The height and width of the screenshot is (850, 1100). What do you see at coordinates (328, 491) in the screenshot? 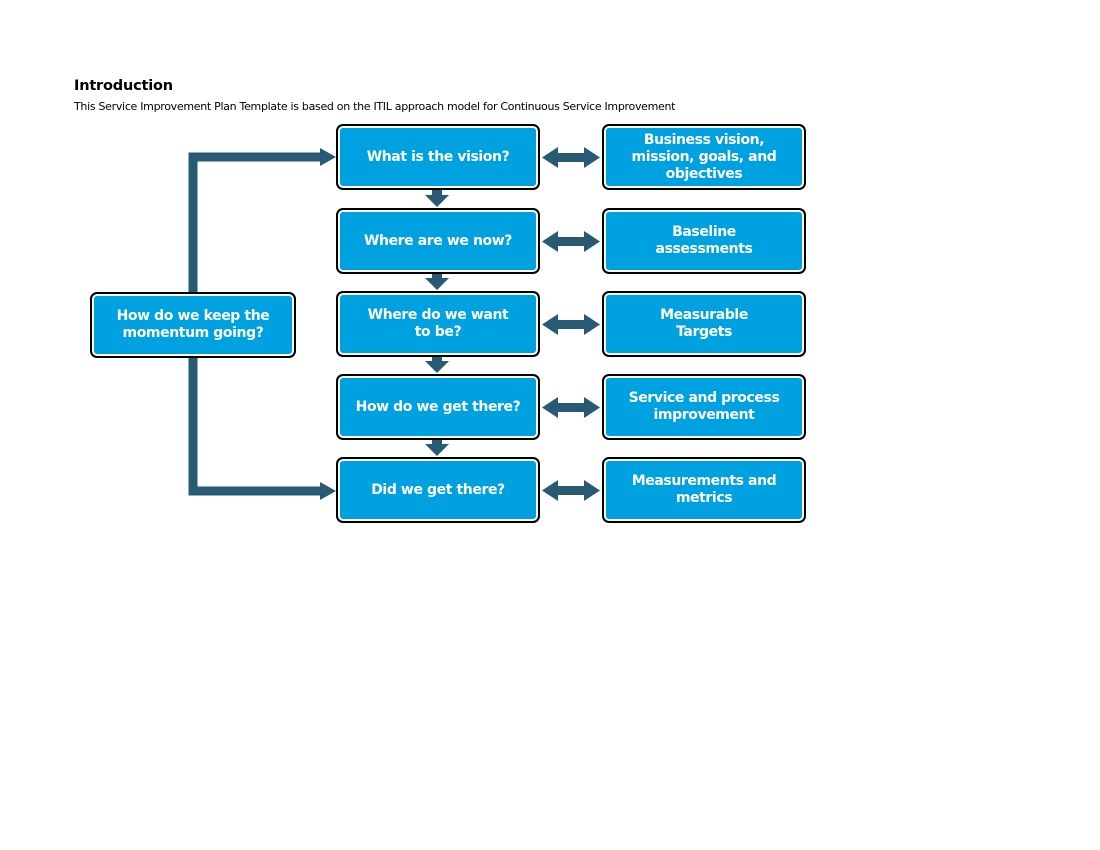
I see `loop-arrowhead-bottom` at bounding box center [328, 491].